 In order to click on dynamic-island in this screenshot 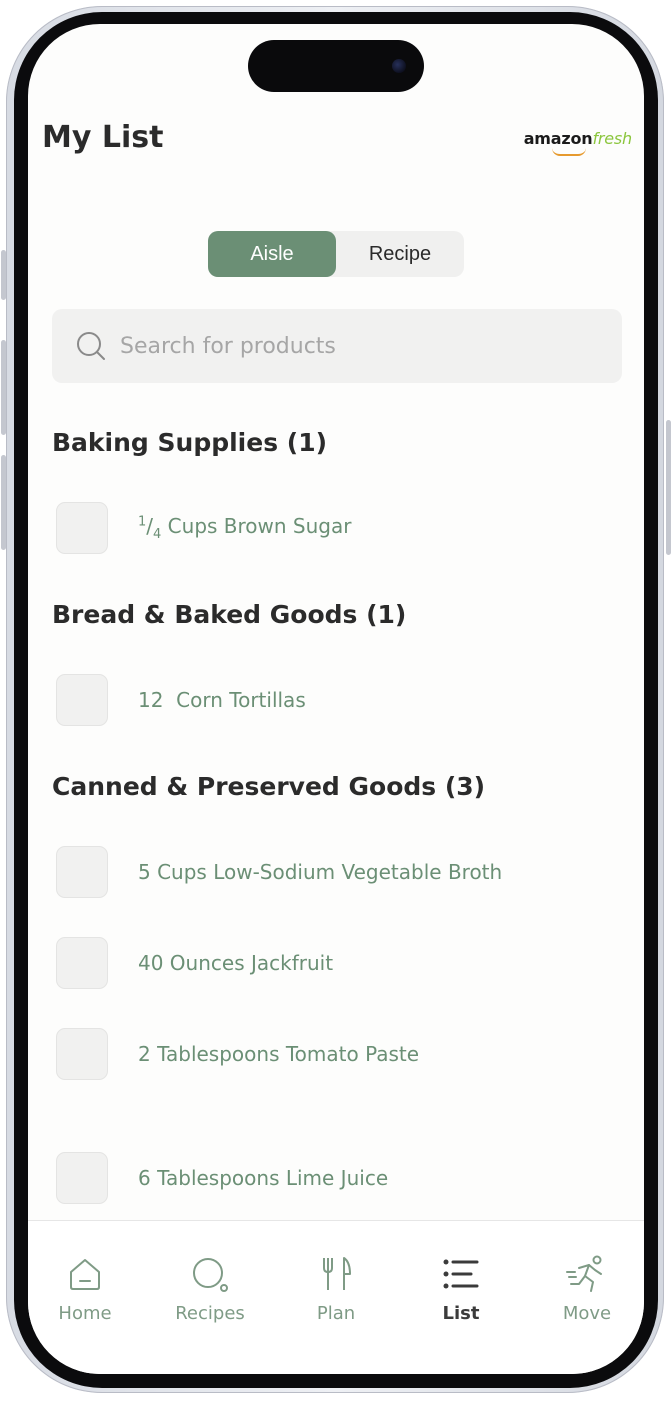, I will do `click(336, 66)`.